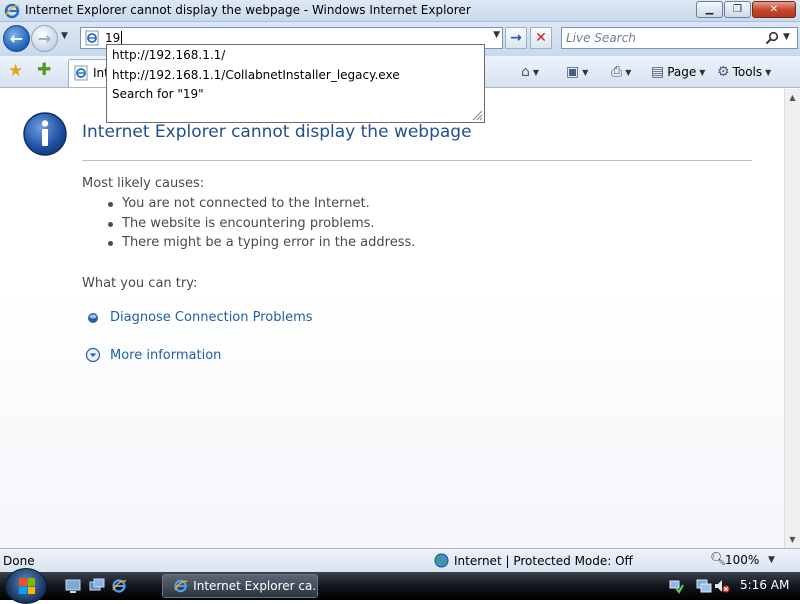  Describe the element at coordinates (742, 560) in the screenshot. I see `zoom-level: 100%` at that location.